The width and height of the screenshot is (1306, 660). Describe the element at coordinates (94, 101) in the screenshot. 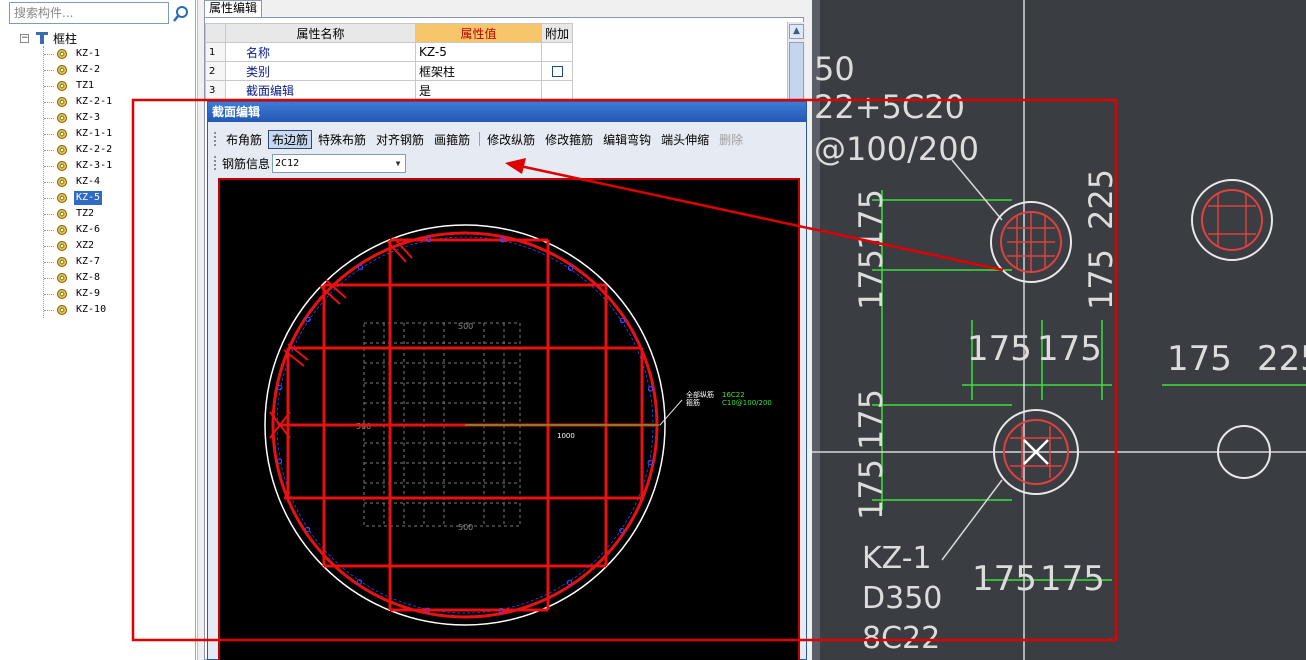

I see `tree-item-label: KZ-2-1` at that location.